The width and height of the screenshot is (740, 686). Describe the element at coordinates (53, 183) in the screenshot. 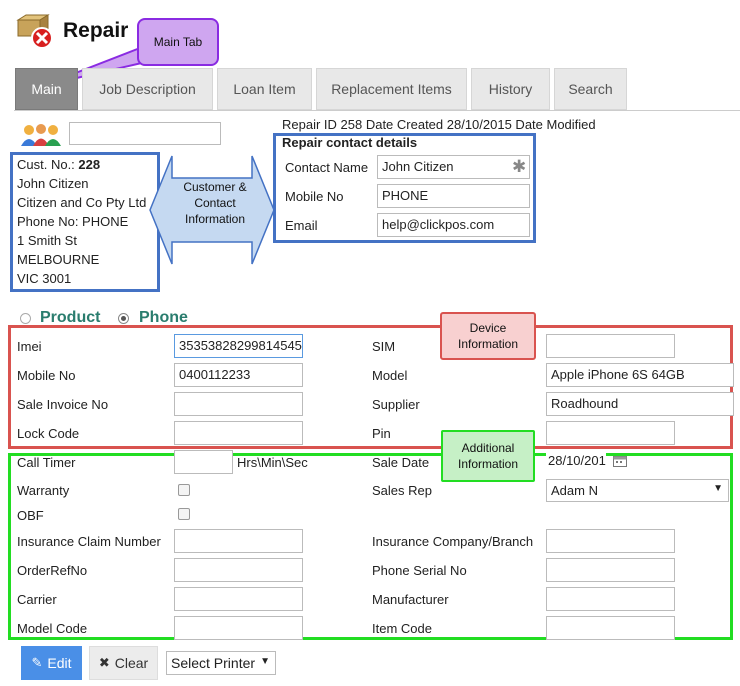

I see `customer-line: John Citizen` at that location.